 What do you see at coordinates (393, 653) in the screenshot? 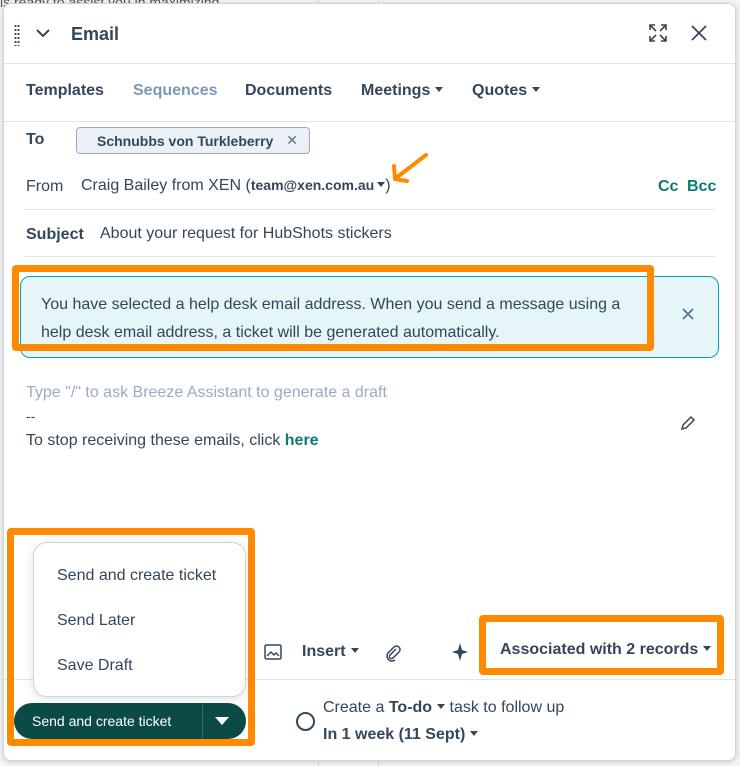
I see `paperclip-icon` at bounding box center [393, 653].